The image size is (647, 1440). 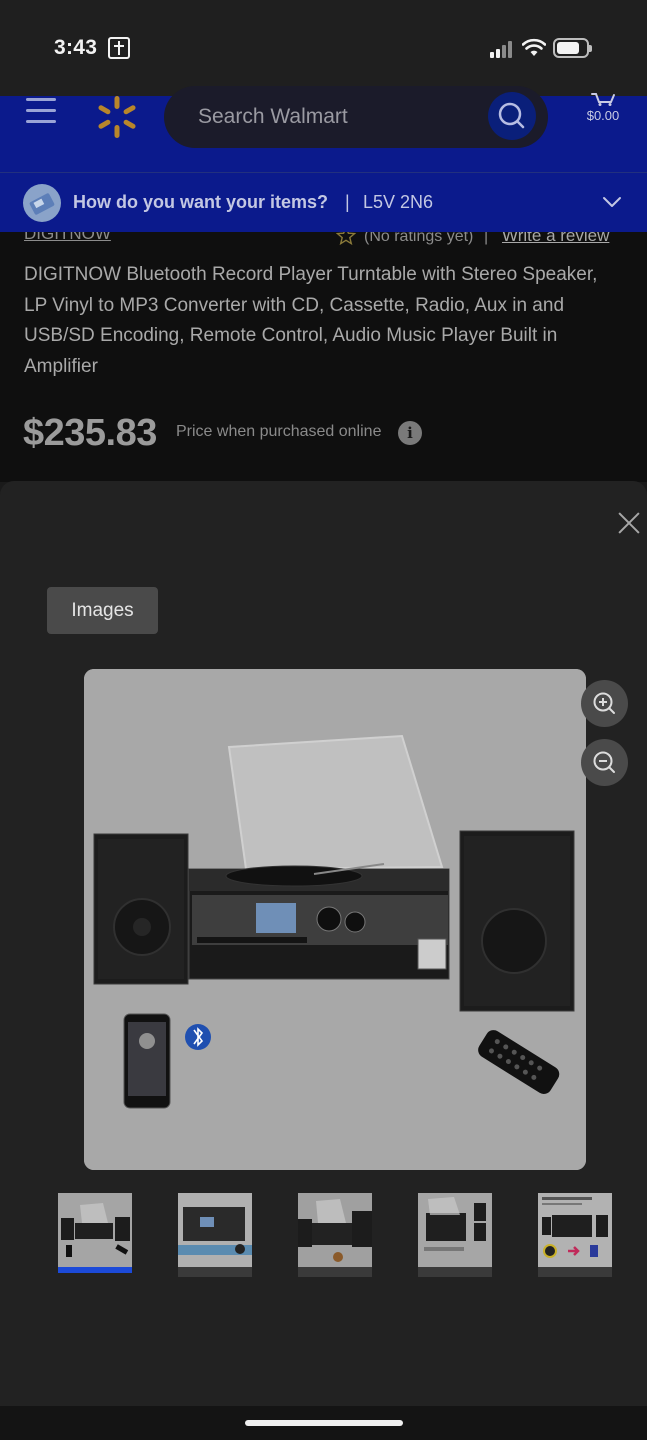 I want to click on home-indicator-area, so click(x=323, y=1423).